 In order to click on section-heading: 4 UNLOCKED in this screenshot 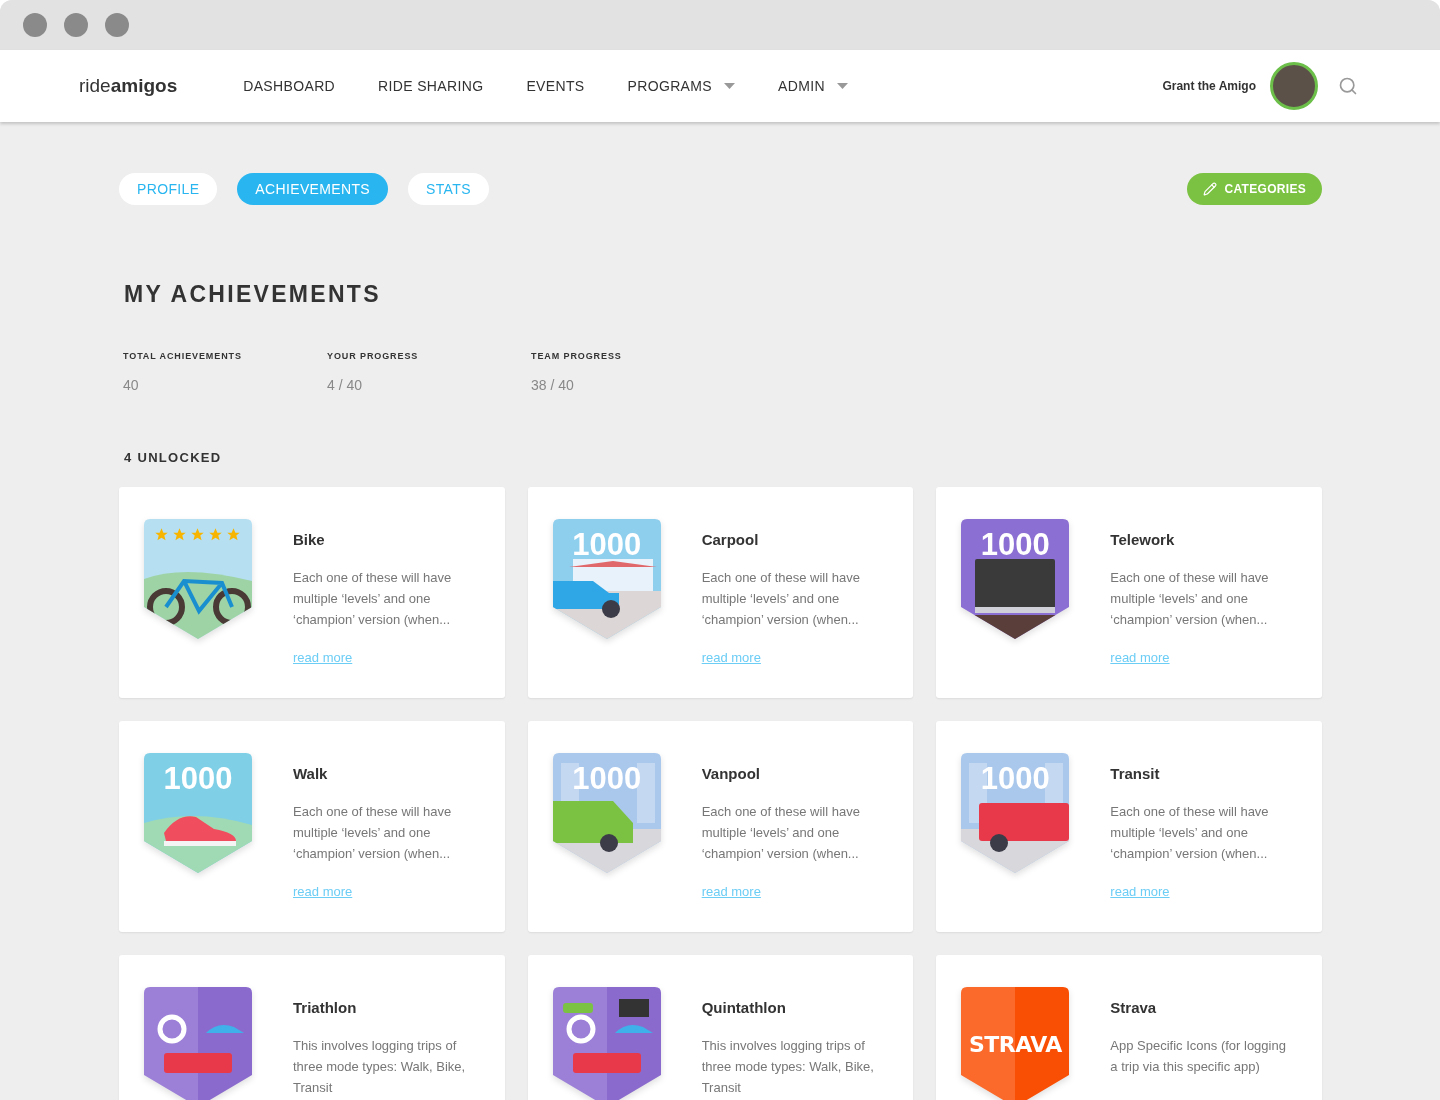, I will do `click(173, 458)`.